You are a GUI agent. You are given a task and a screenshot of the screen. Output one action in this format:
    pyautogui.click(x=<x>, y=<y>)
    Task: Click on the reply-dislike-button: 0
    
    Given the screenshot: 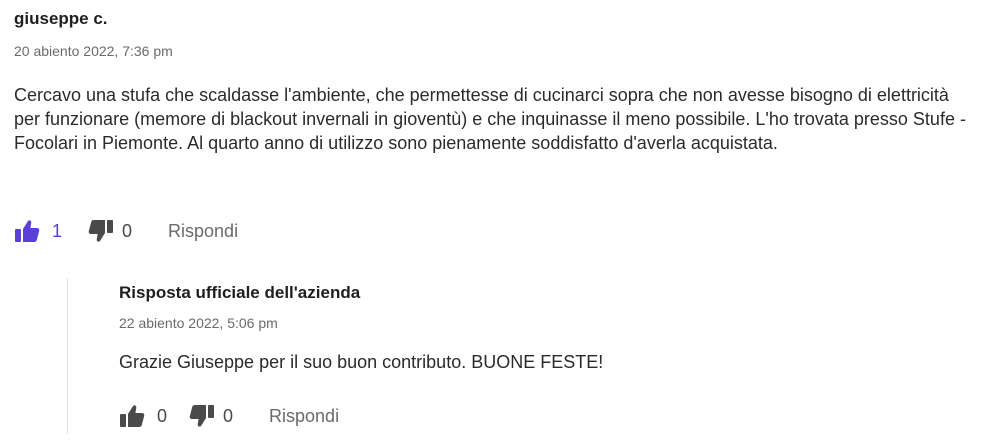 What is the action you would take?
    pyautogui.click(x=211, y=416)
    